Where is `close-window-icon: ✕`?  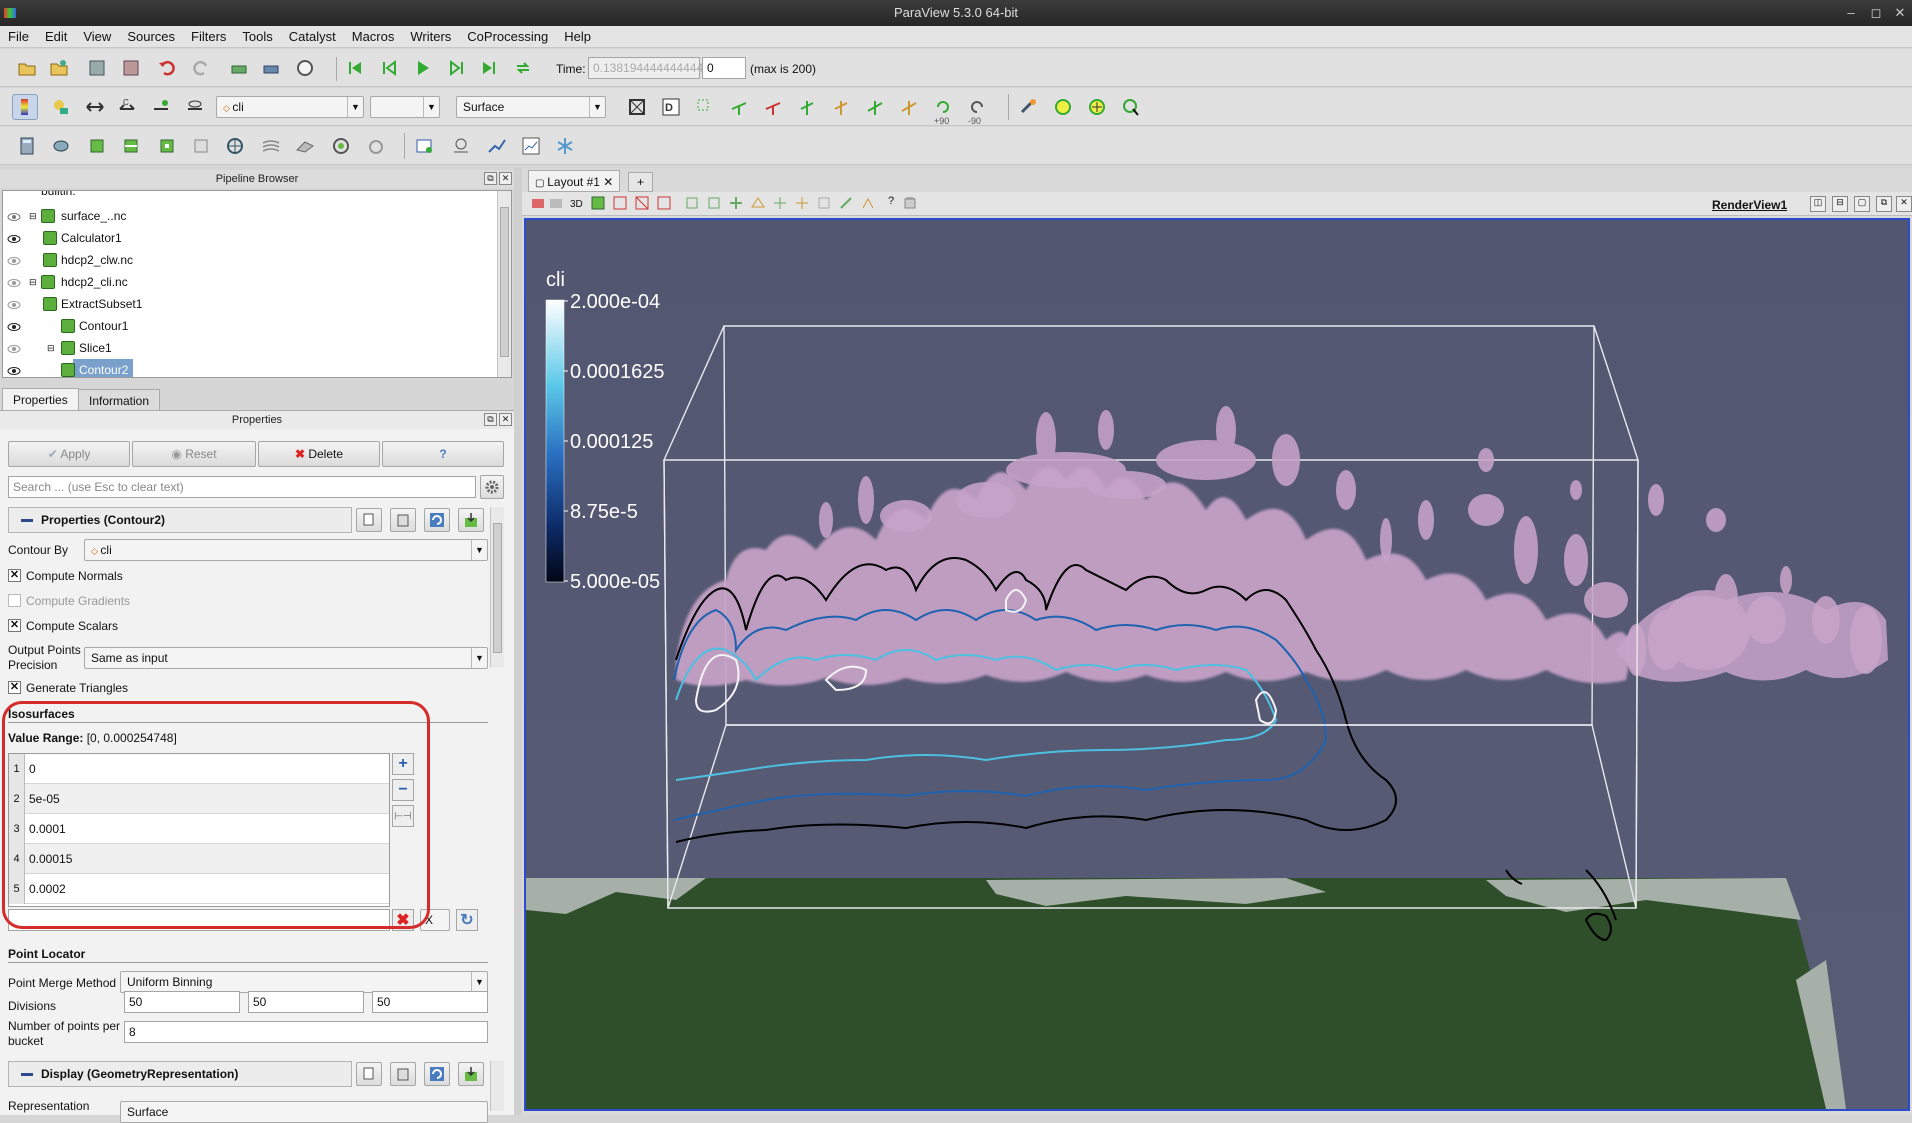 close-window-icon: ✕ is located at coordinates (1900, 13).